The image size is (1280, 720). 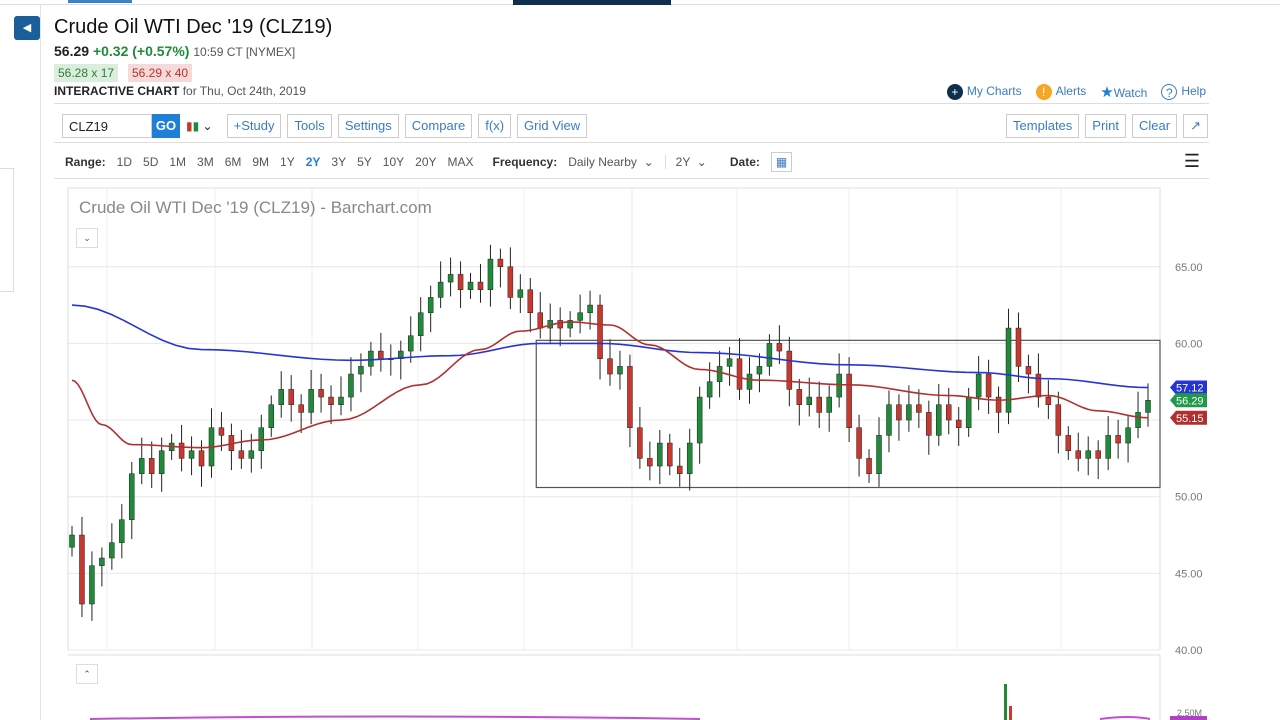 I want to click on expand-volume-button: ⌃, so click(x=87, y=674).